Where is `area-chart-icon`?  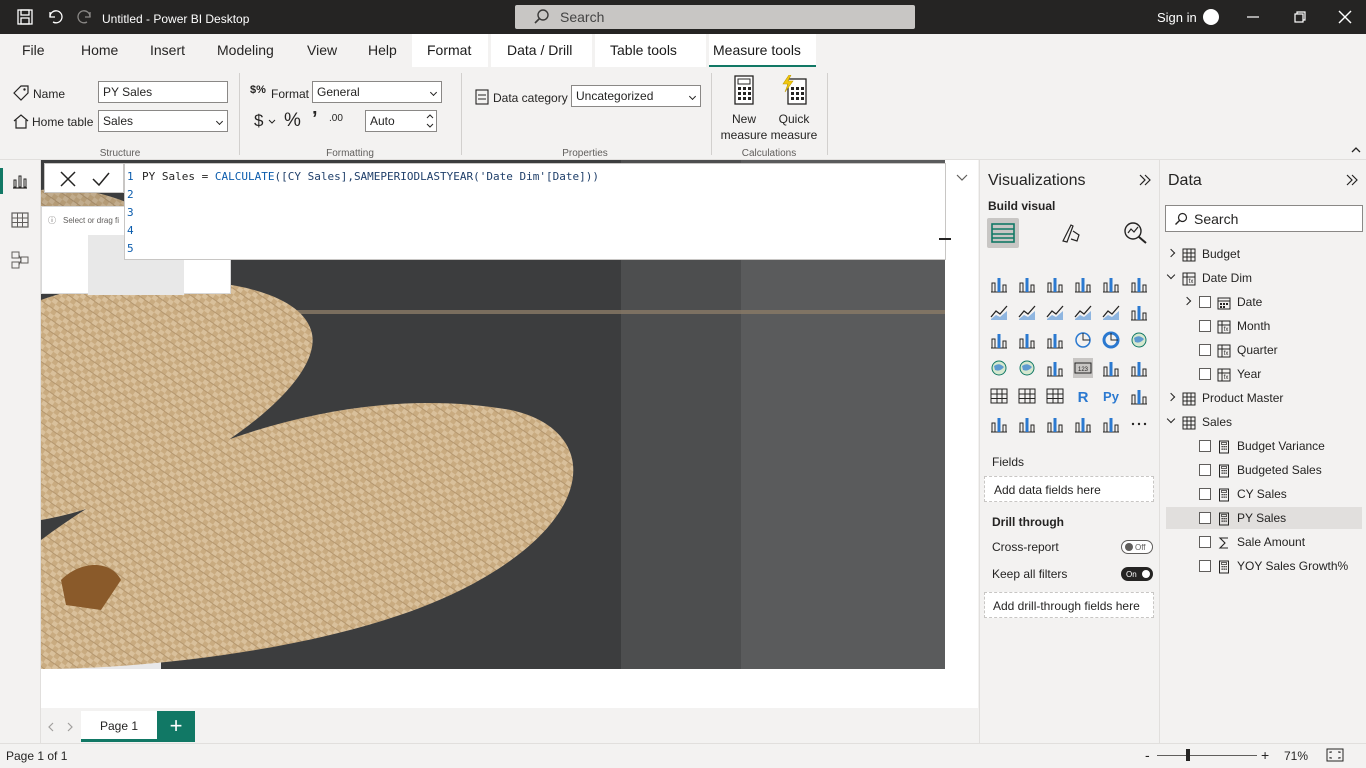 area-chart-icon is located at coordinates (1027, 312).